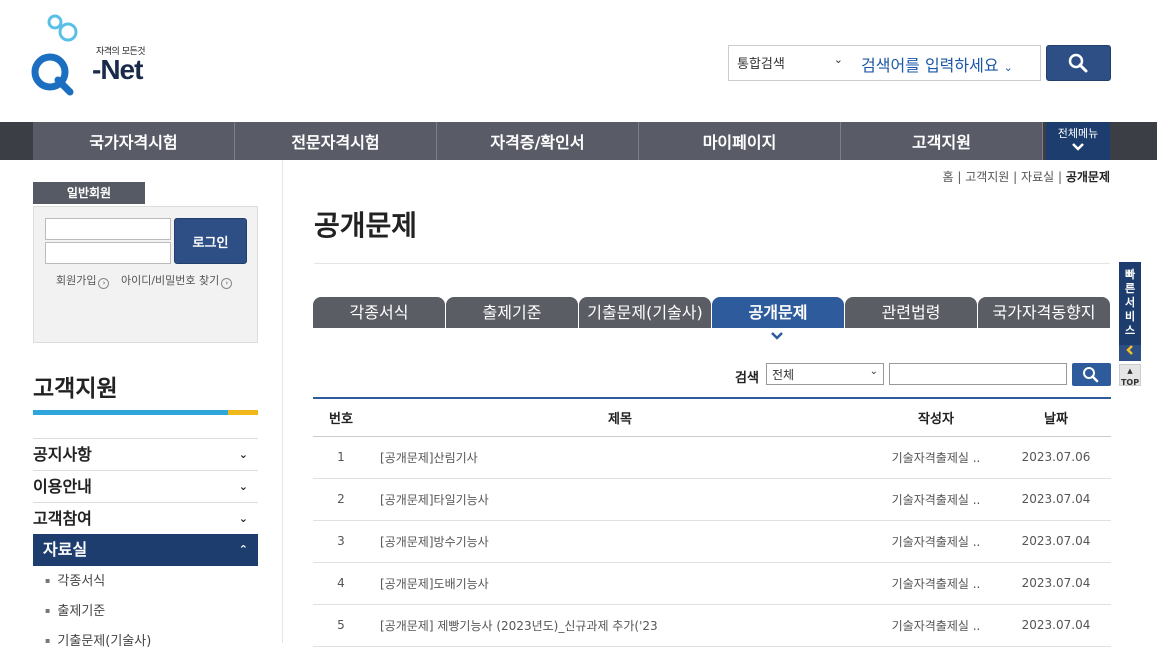  Describe the element at coordinates (825, 374) in the screenshot. I see `filter-select: 전체 ⌄` at that location.